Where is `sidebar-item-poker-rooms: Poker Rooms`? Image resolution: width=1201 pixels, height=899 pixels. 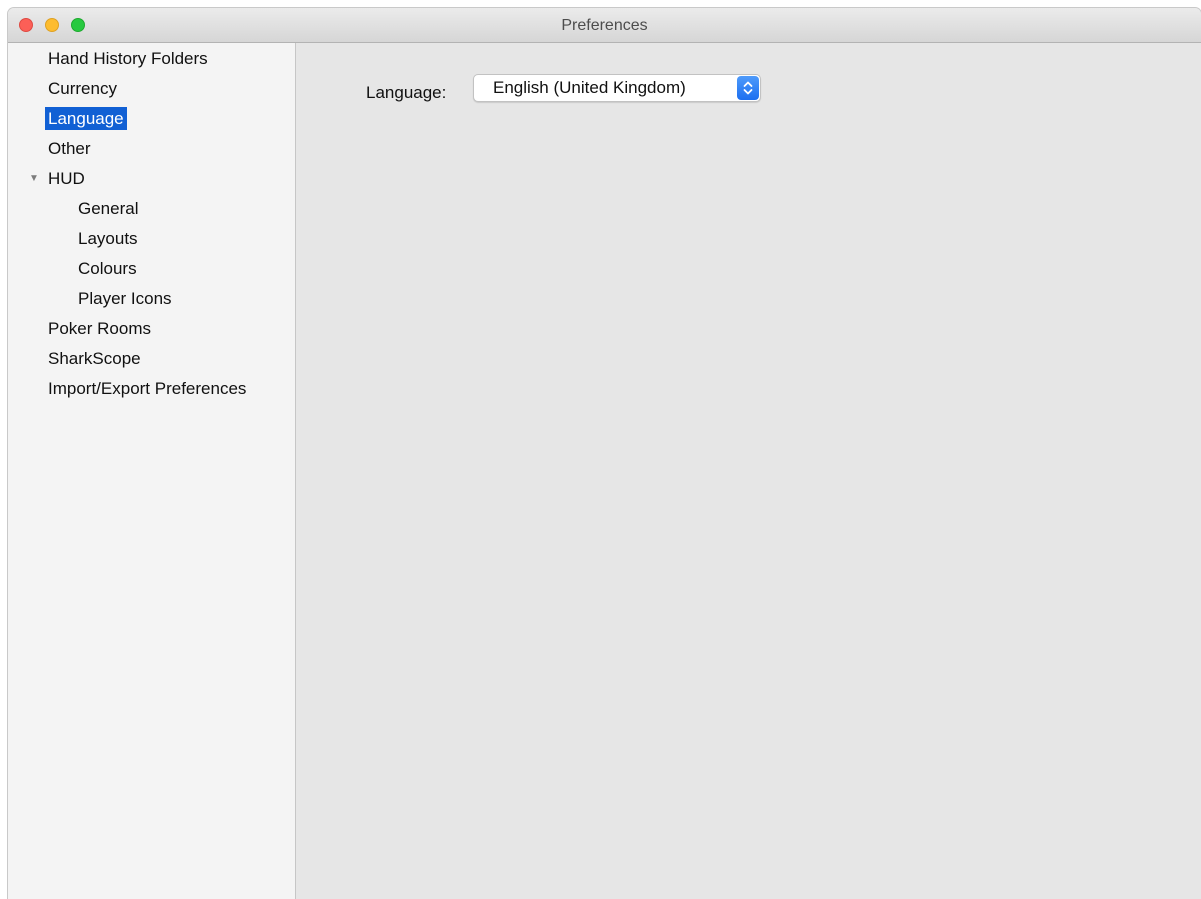 sidebar-item-poker-rooms: Poker Rooms is located at coordinates (99, 329).